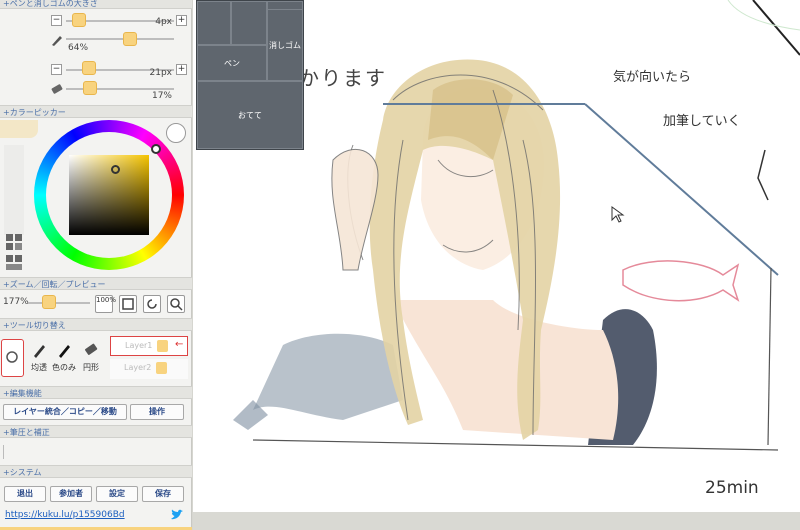 Image resolution: width=800 pixels, height=530 pixels. Describe the element at coordinates (39, 352) in the screenshot. I see `pen-tool-button` at that location.